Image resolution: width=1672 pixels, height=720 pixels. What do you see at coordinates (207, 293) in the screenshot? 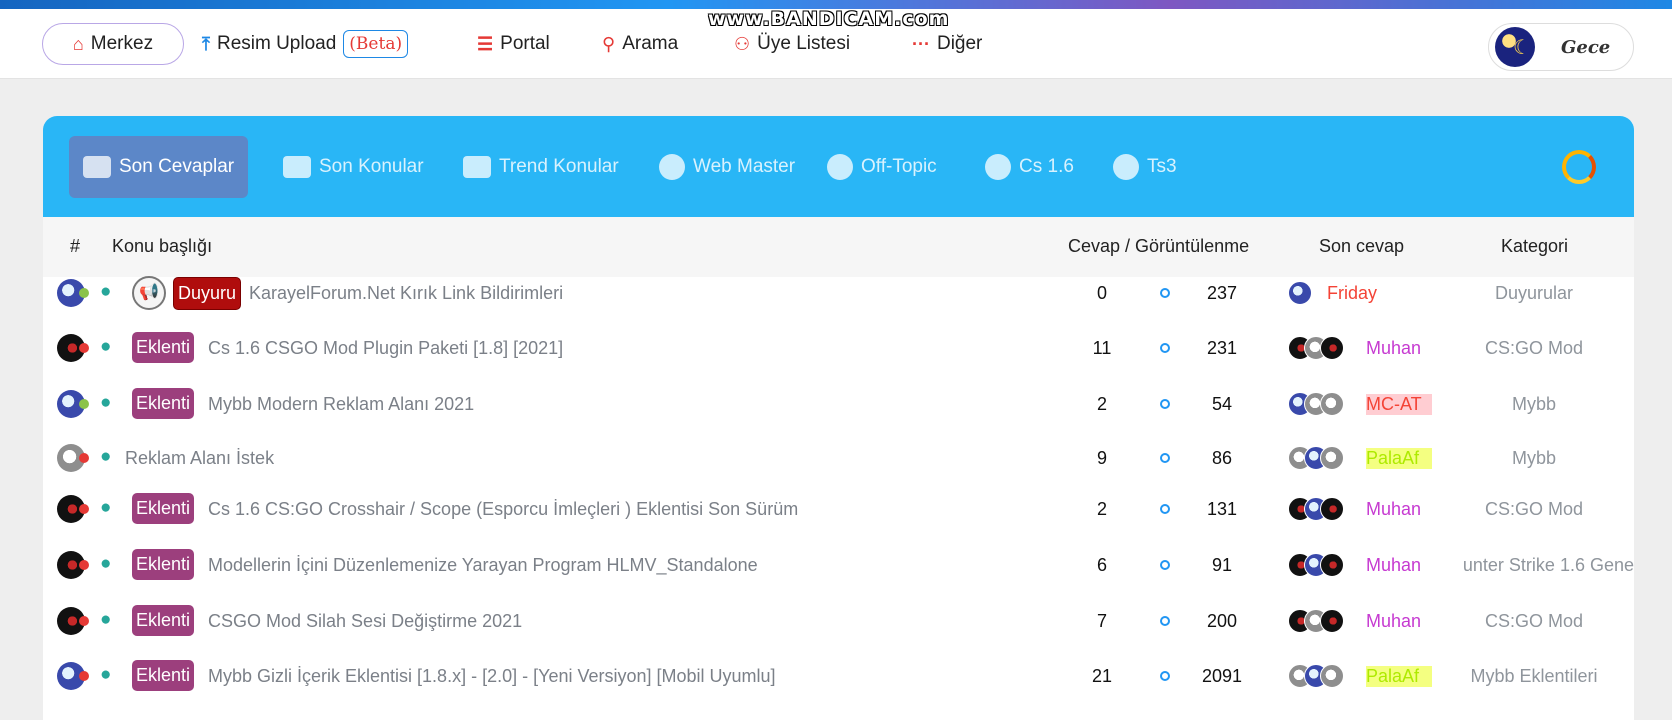
I see `thread-prefix-badge: Duyuru` at bounding box center [207, 293].